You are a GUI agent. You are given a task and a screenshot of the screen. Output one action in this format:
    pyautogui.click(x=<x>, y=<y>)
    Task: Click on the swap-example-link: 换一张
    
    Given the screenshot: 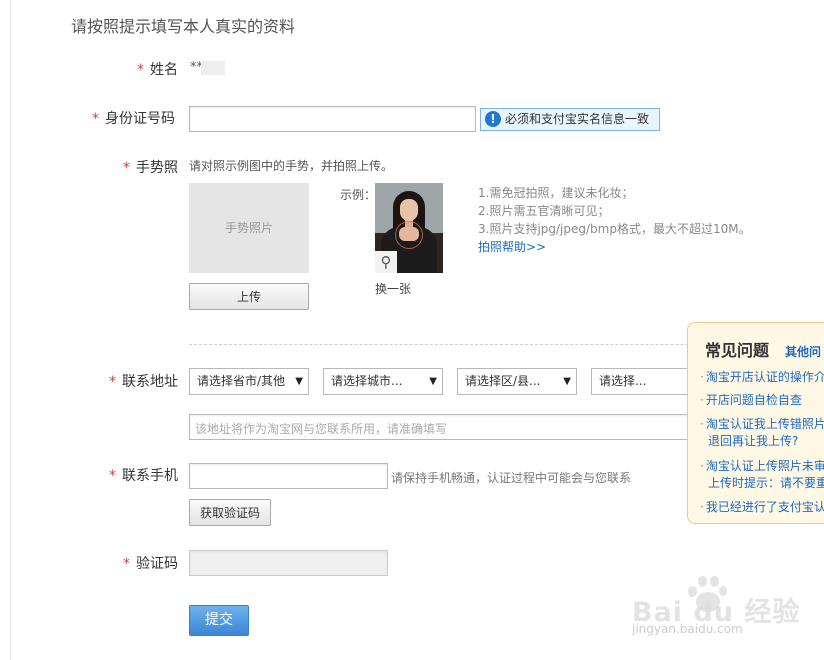 What is the action you would take?
    pyautogui.click(x=393, y=288)
    